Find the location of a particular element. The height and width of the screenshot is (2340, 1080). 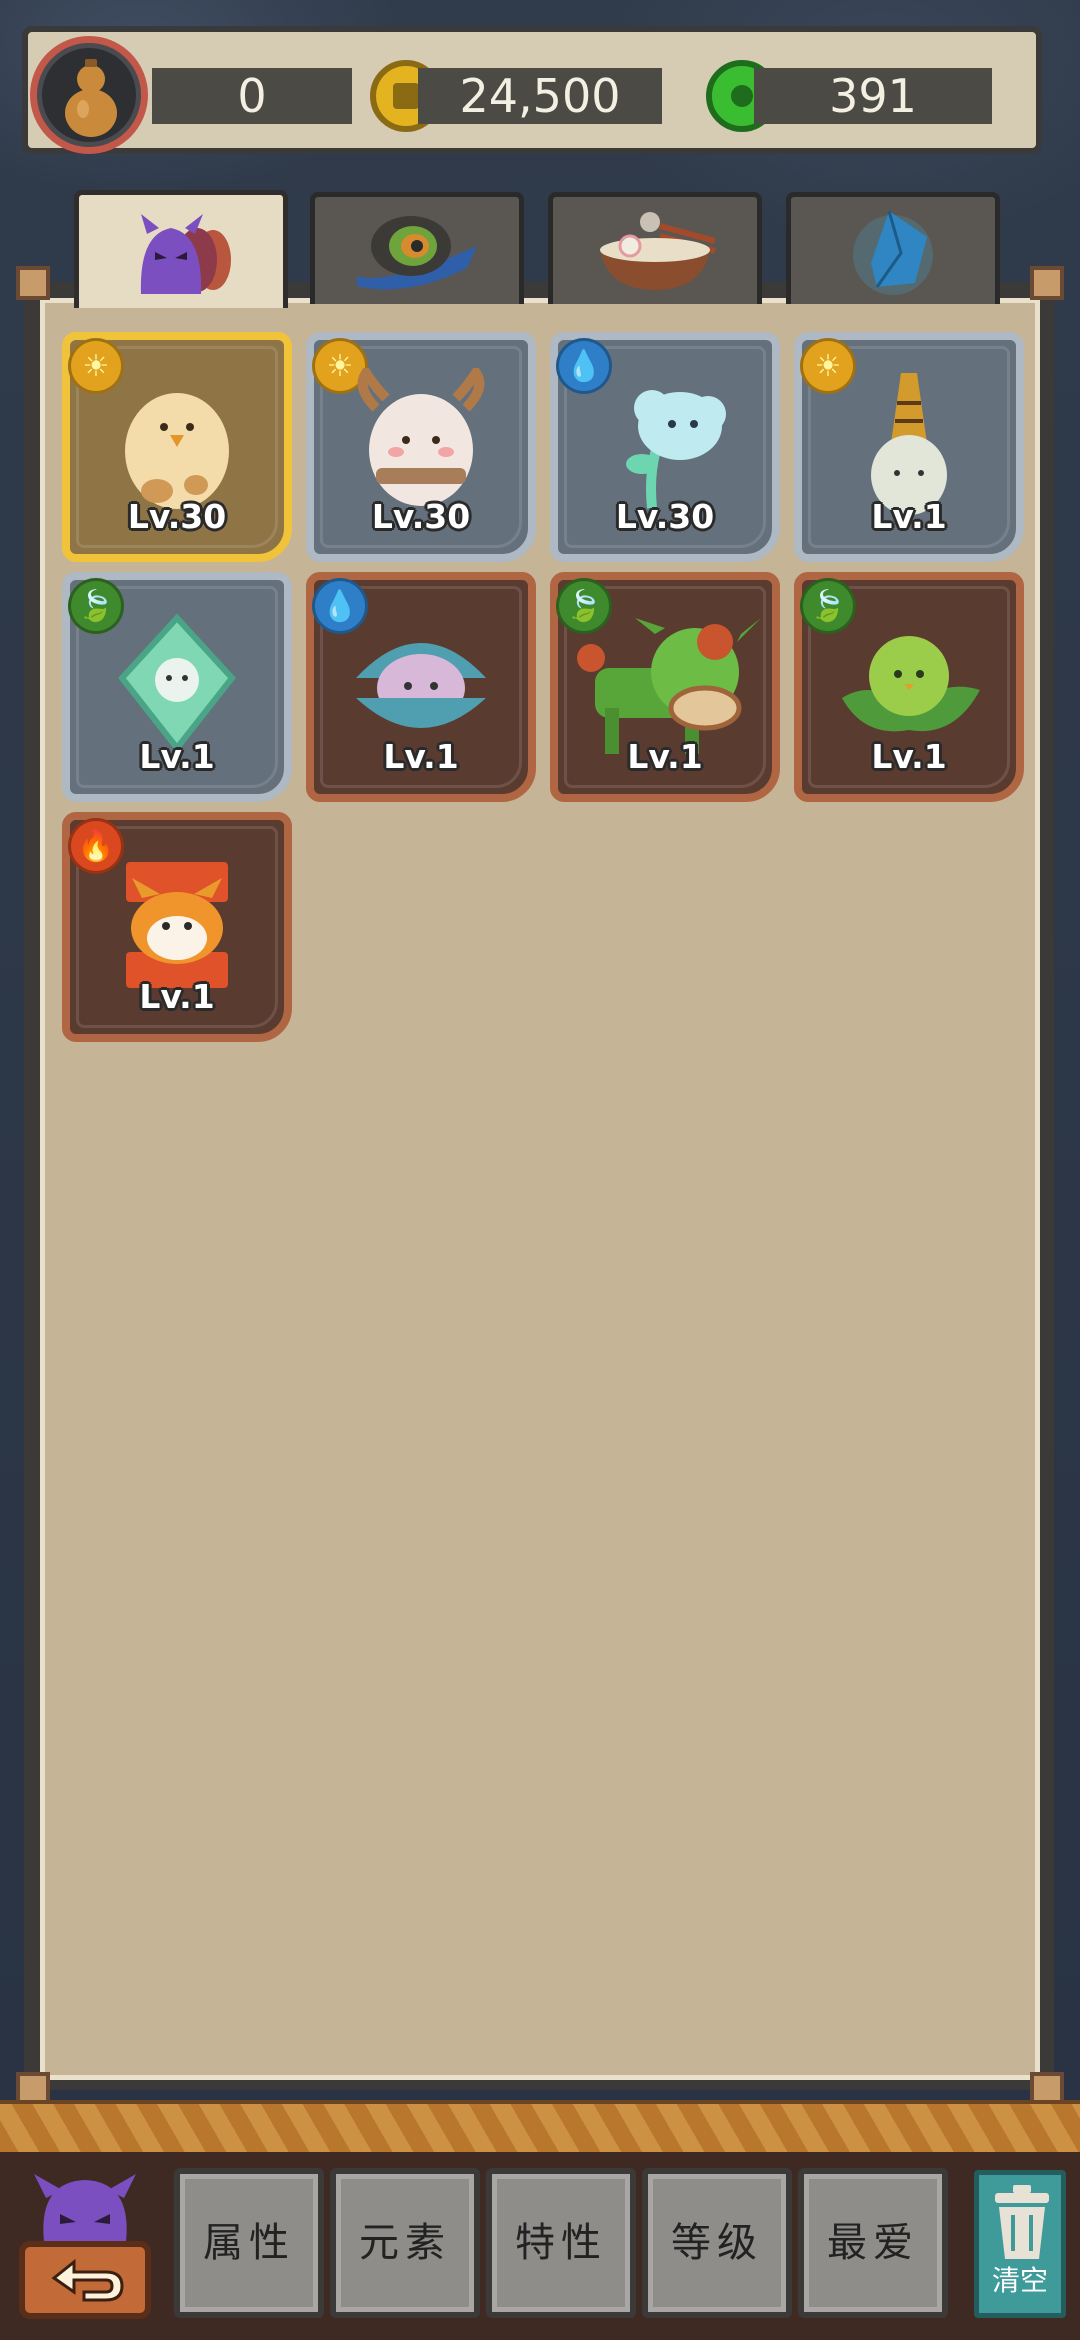

tab-food is located at coordinates (655, 248).